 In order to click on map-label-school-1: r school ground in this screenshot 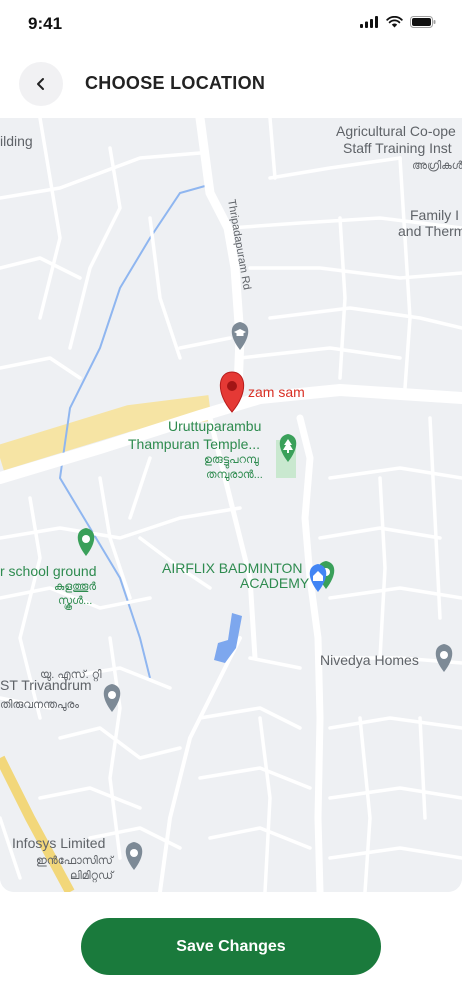, I will do `click(48, 571)`.